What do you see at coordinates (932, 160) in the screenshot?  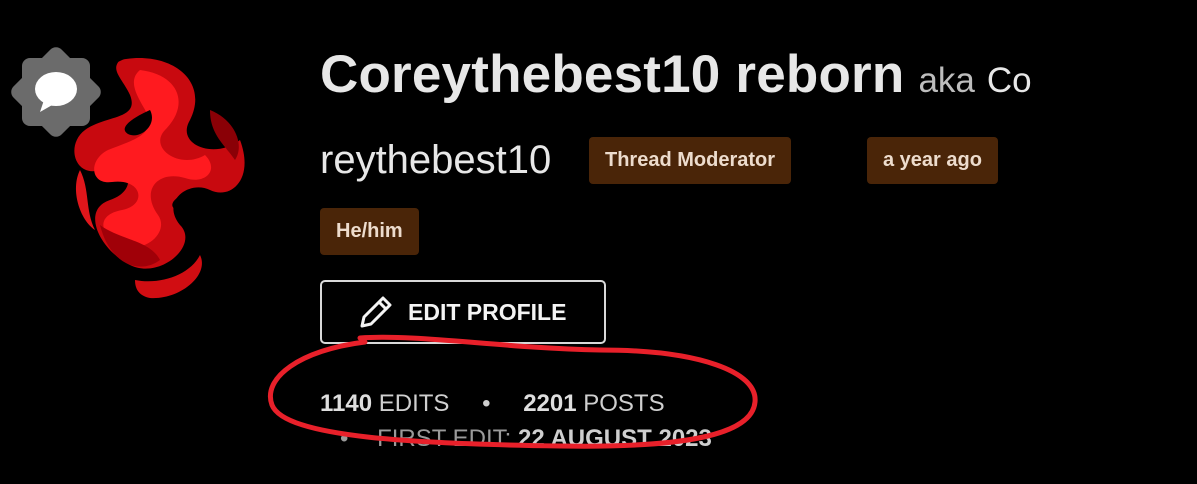 I see `joined-badge: a year ago` at bounding box center [932, 160].